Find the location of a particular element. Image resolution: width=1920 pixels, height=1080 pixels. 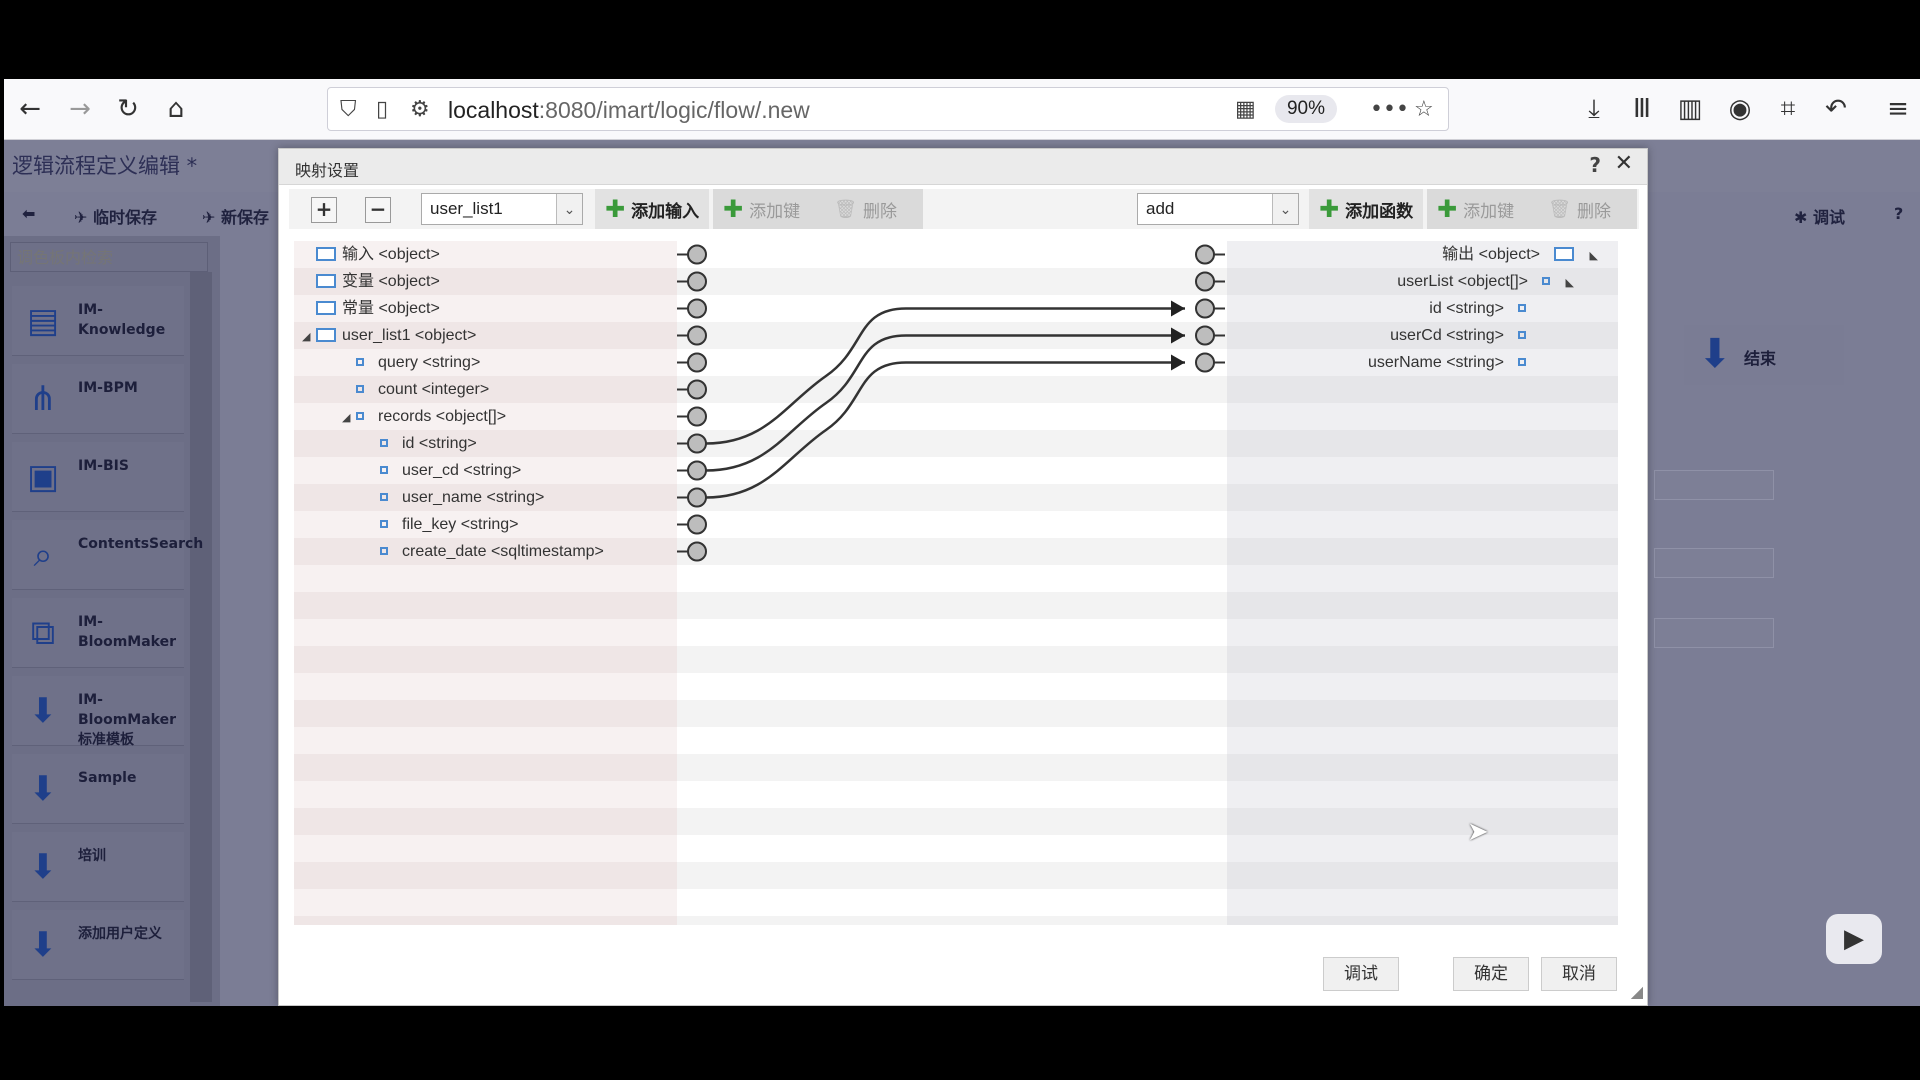

end-node: ⬇ 结束 is located at coordinates (1764, 355).